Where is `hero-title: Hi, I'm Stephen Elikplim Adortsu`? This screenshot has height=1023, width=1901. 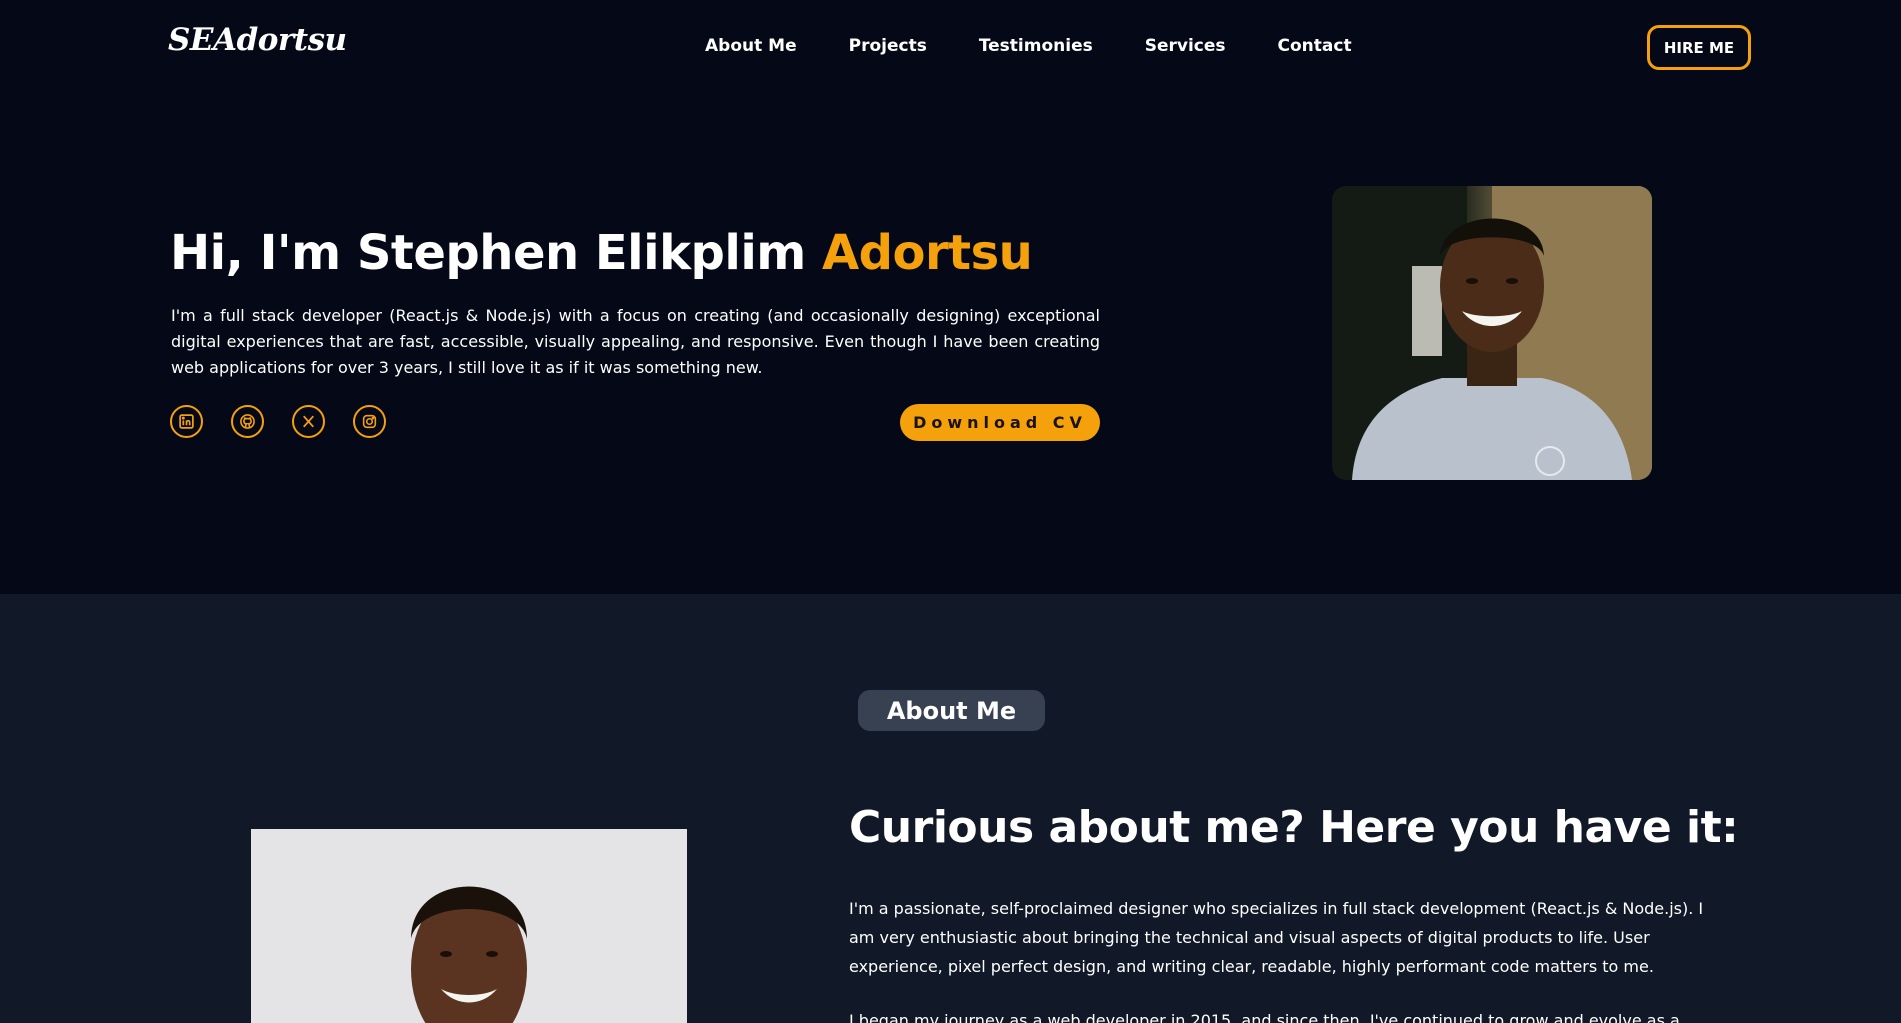 hero-title: Hi, I'm Stephen Elikplim Adortsu is located at coordinates (601, 253).